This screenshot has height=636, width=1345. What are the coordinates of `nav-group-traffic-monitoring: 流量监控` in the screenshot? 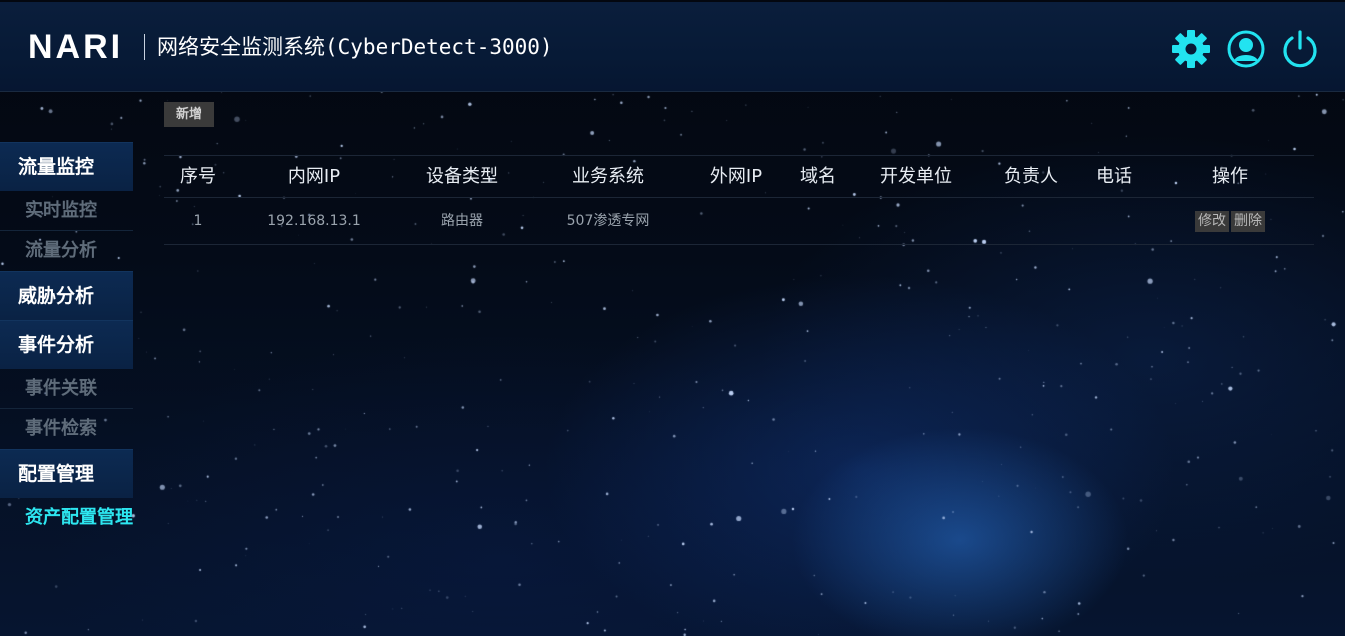 It's located at (66, 166).